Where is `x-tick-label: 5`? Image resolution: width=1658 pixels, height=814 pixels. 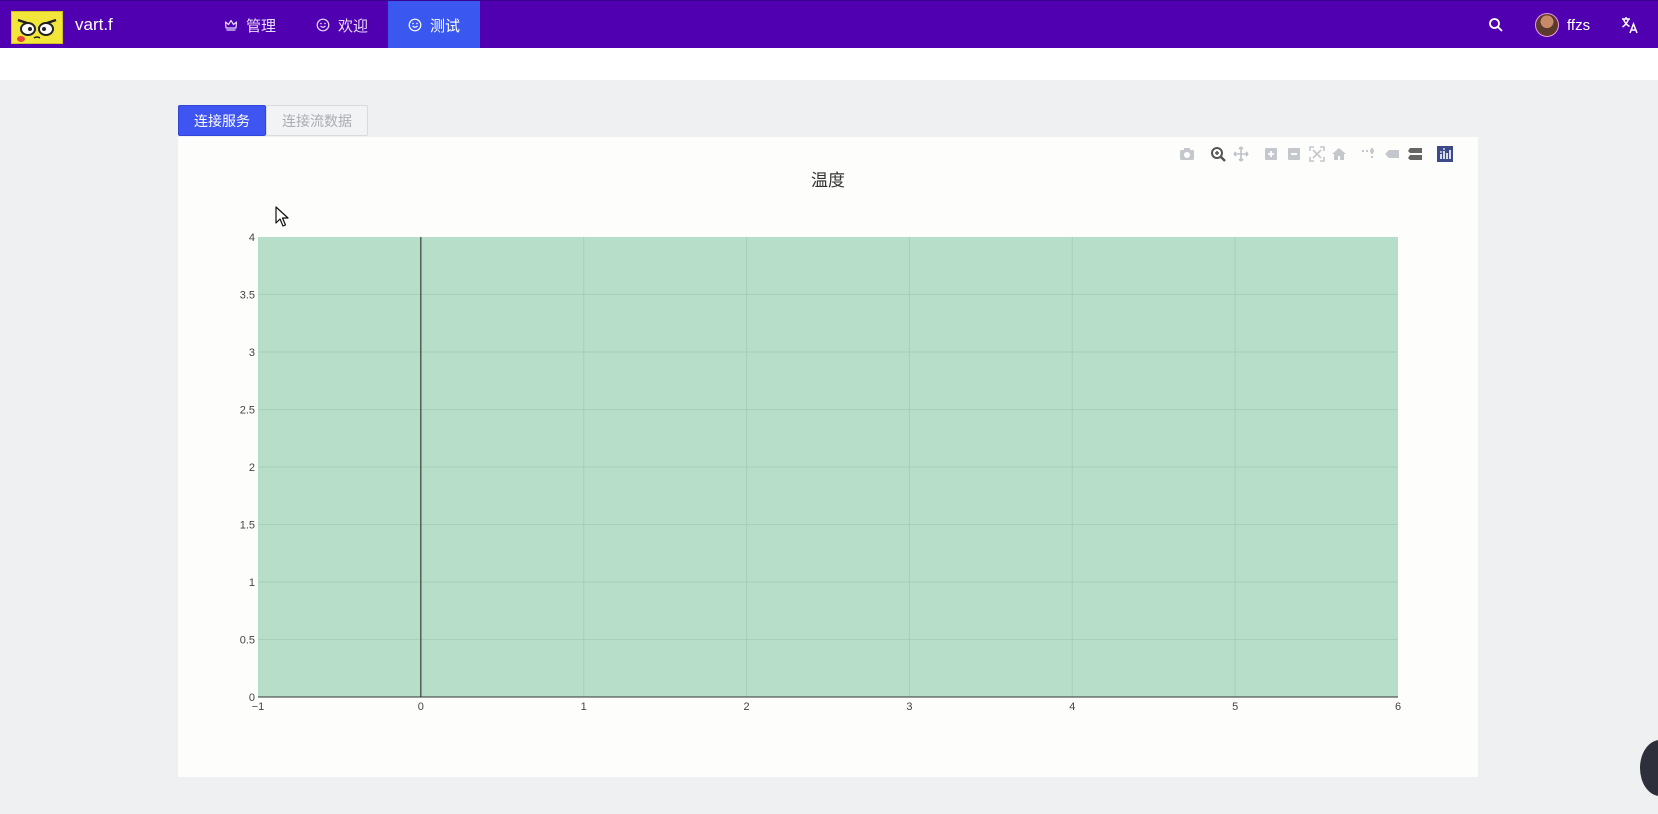
x-tick-label: 5 is located at coordinates (1235, 707).